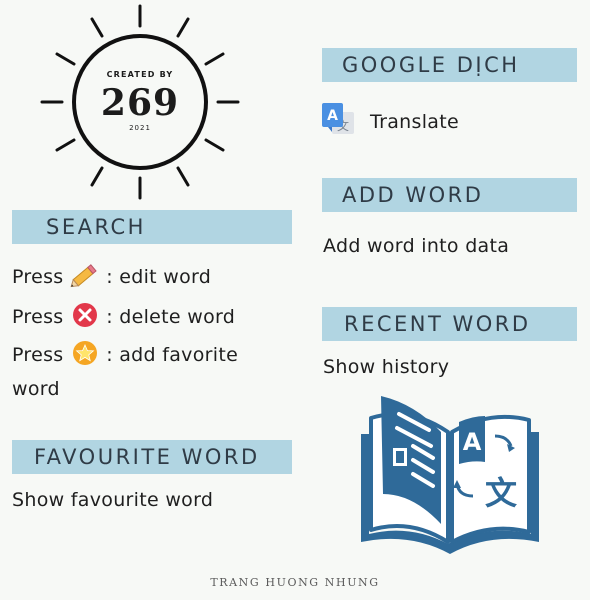 This screenshot has height=600, width=590. I want to click on favourite-section-header: FAVOURITE WORD, so click(152, 457).